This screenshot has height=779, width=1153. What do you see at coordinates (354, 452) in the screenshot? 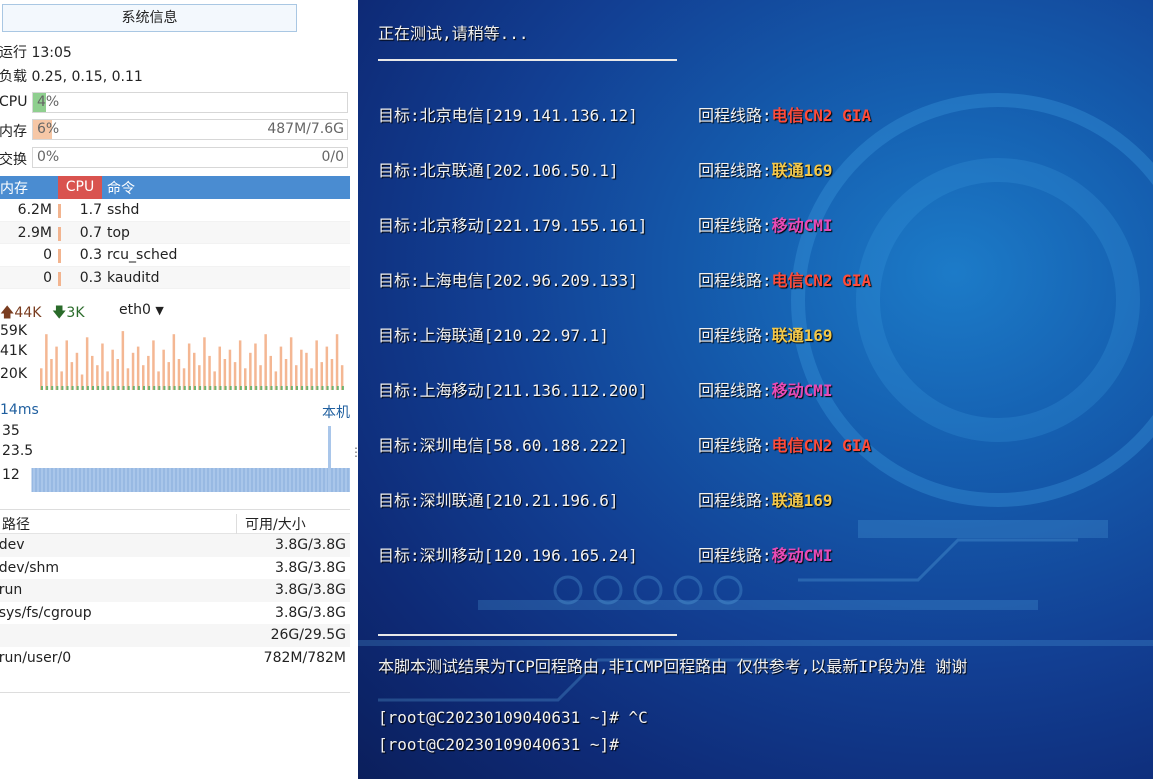
I see `resize-grip-icon: ⋮` at bounding box center [354, 452].